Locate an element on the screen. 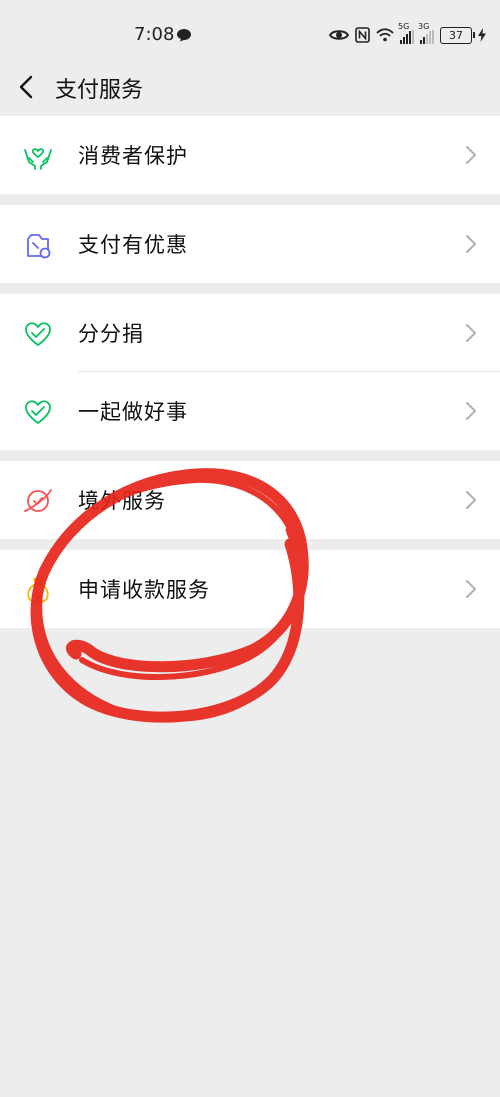 The height and width of the screenshot is (1097, 500). menu-item-overseas-services: 境外服务 is located at coordinates (250, 500).